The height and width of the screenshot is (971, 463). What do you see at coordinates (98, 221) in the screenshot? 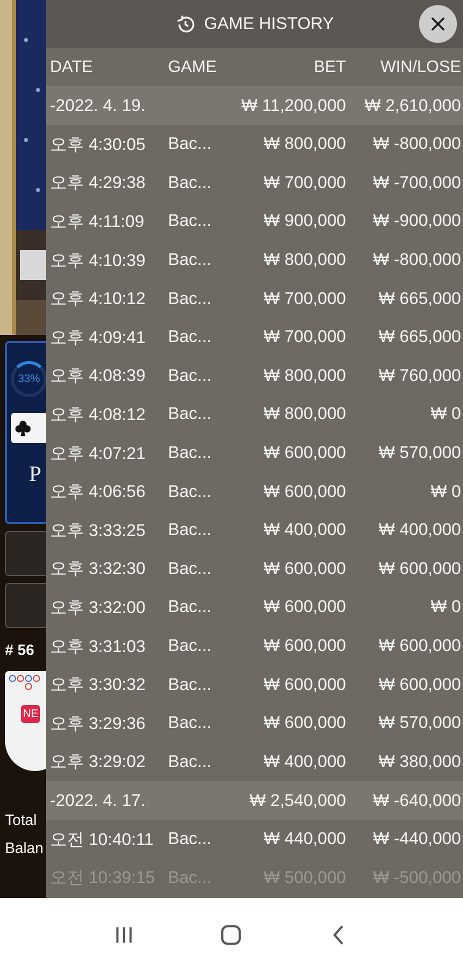
I see `time-cell-text: 오후 4:11:09` at bounding box center [98, 221].